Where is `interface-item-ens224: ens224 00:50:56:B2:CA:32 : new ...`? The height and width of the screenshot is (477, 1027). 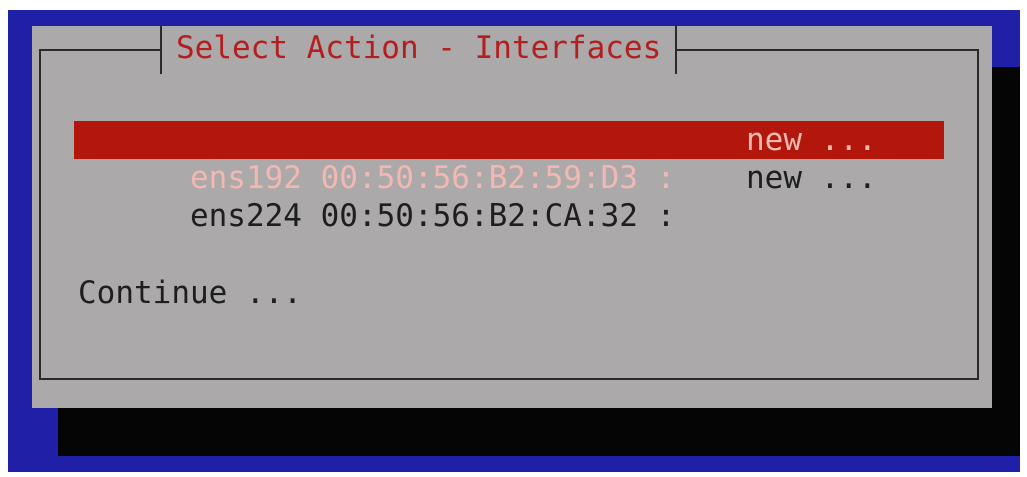
interface-item-ens224: ens224 00:50:56:B2:CA:32 : new ... is located at coordinates (509, 196).